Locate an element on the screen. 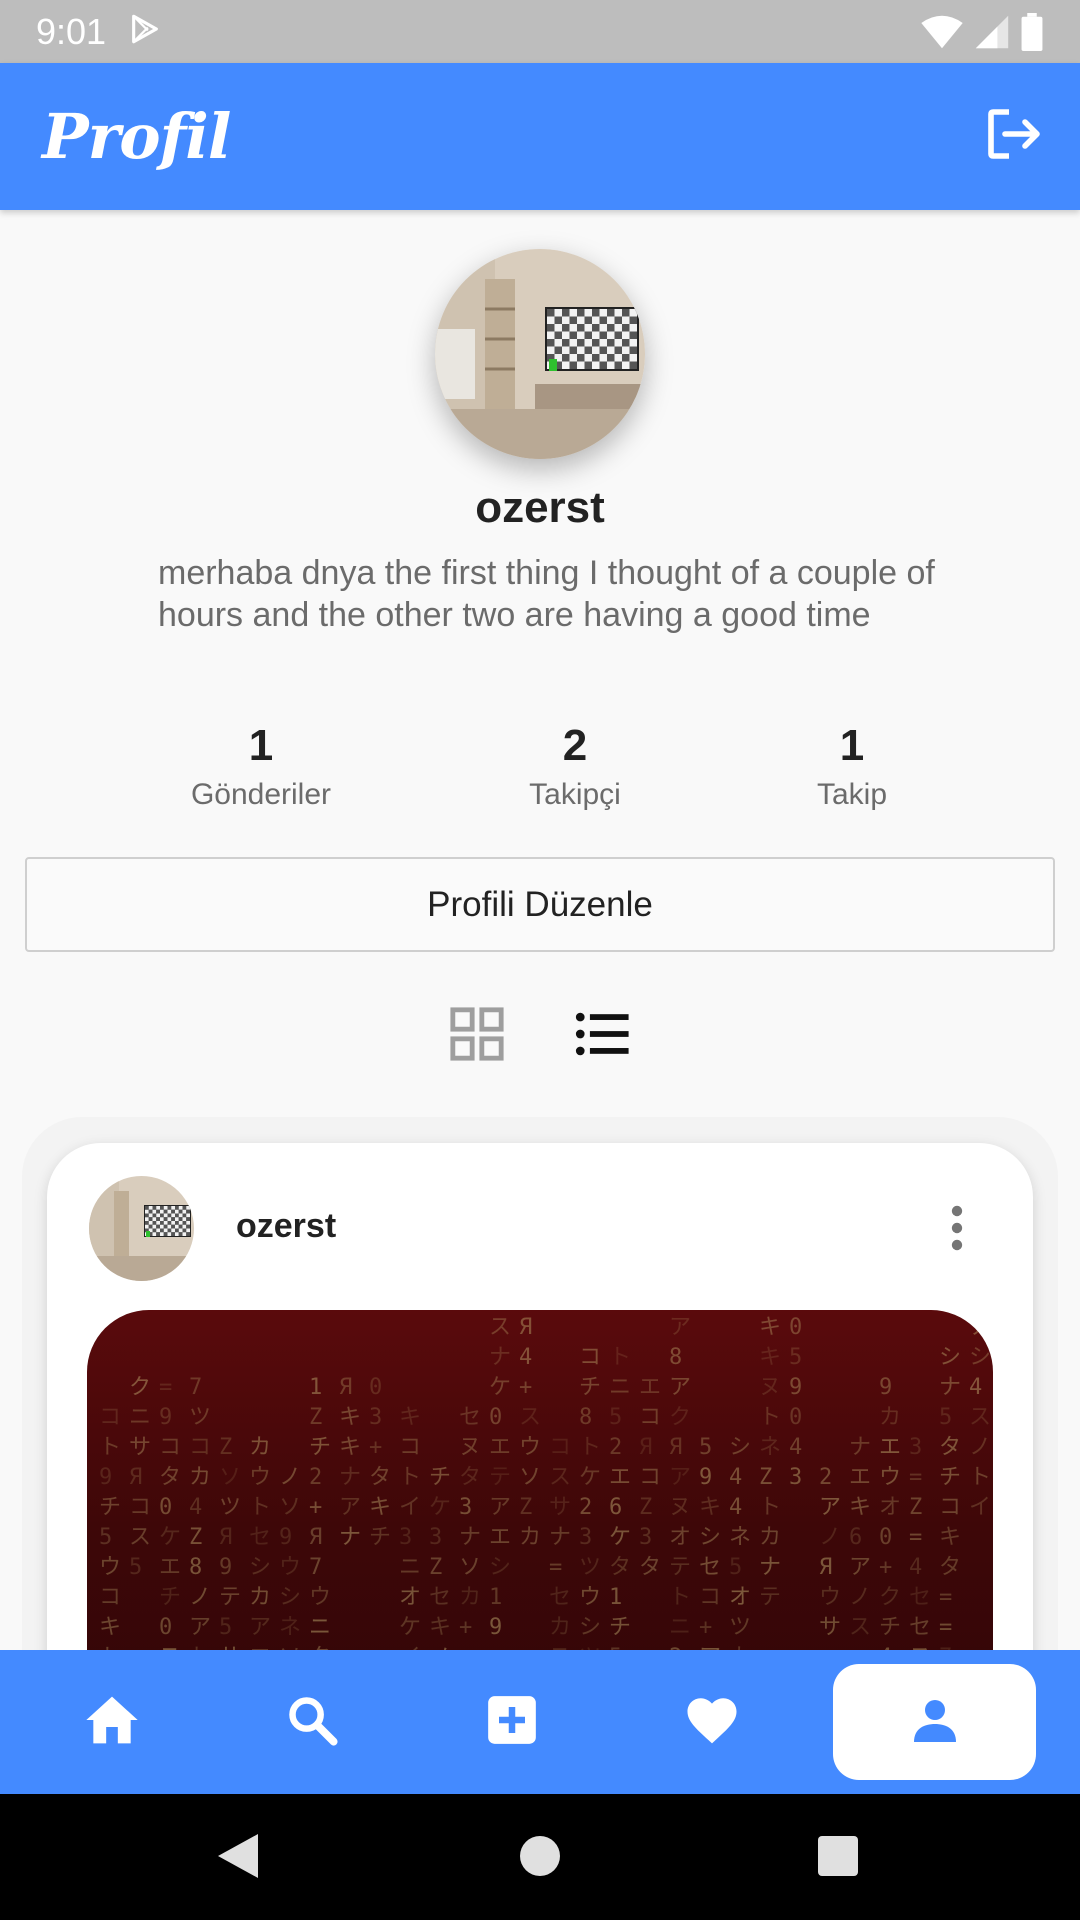 The width and height of the screenshot is (1080, 1920). nav-search is located at coordinates (312, 1722).